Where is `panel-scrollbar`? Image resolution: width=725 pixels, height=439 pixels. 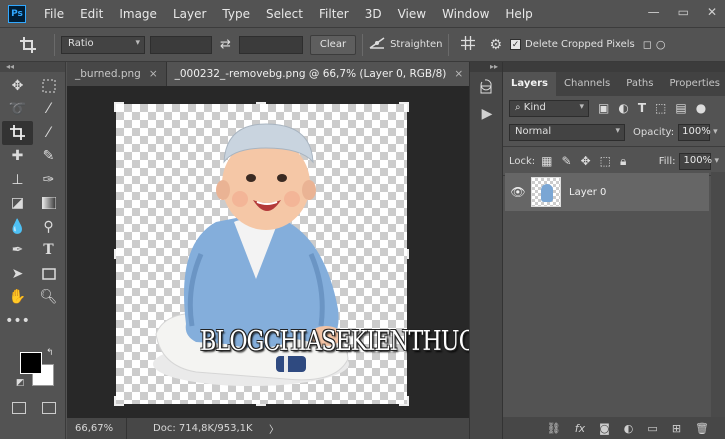
panel-scrollbar is located at coordinates (718, 295).